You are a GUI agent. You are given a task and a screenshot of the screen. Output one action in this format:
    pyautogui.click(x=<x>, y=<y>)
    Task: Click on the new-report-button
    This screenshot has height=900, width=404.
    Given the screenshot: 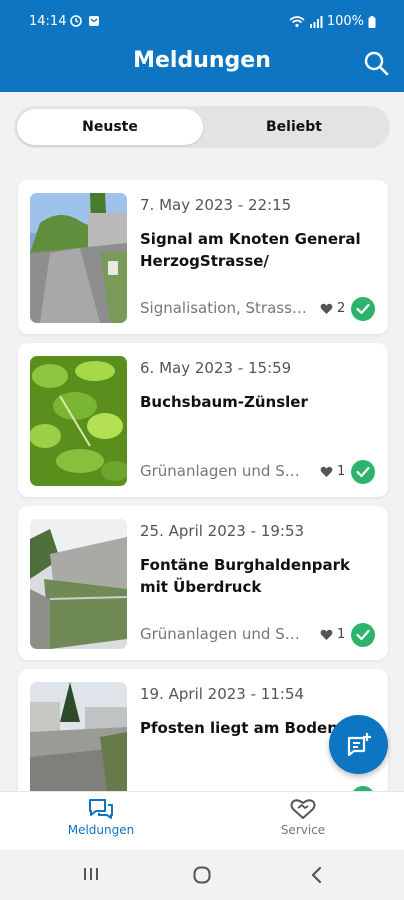 What is the action you would take?
    pyautogui.click(x=358, y=744)
    